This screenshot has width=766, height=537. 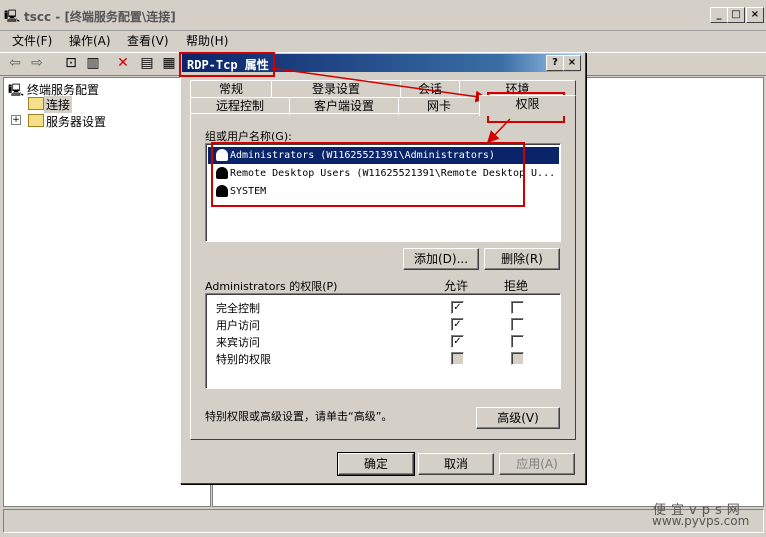 What do you see at coordinates (379, 85) in the screenshot?
I see `arrow-to-tab` at bounding box center [379, 85].